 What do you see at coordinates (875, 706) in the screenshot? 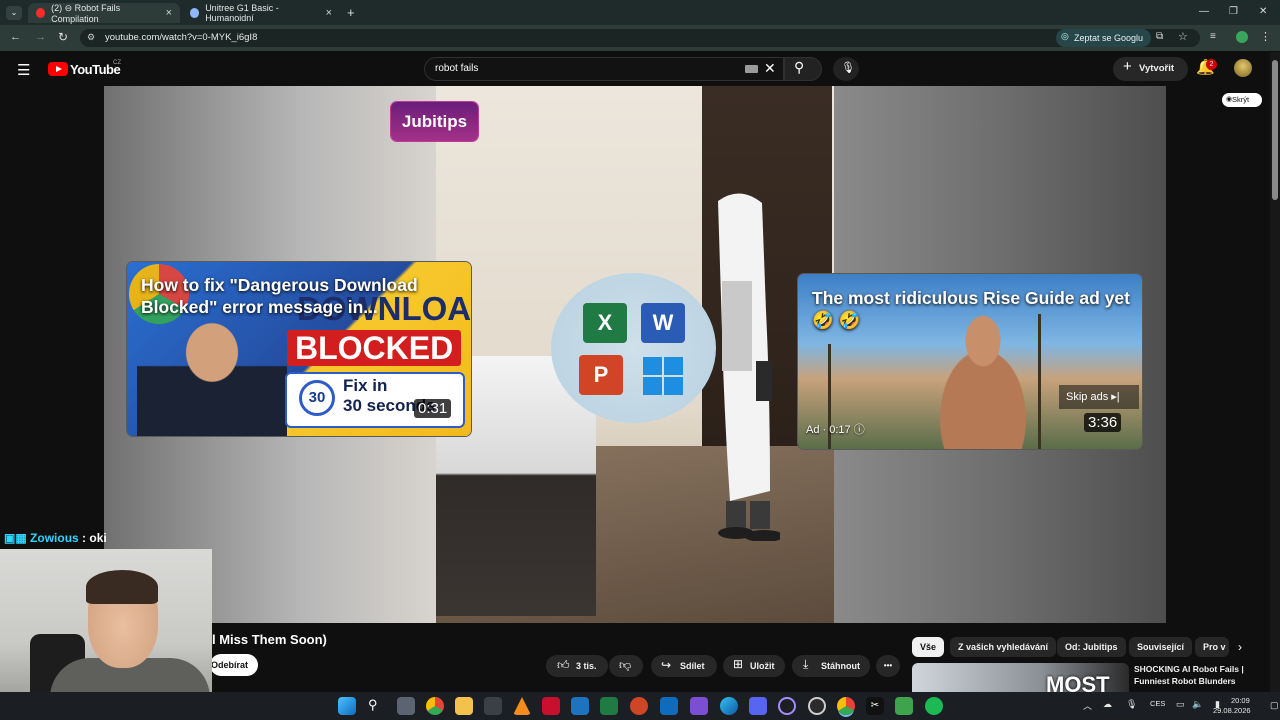
I see `capcut-icon: ✂` at bounding box center [875, 706].